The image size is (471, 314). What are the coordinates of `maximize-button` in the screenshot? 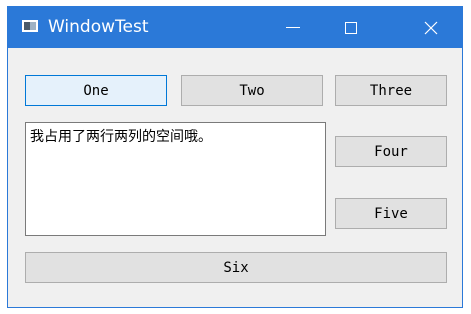 It's located at (351, 27).